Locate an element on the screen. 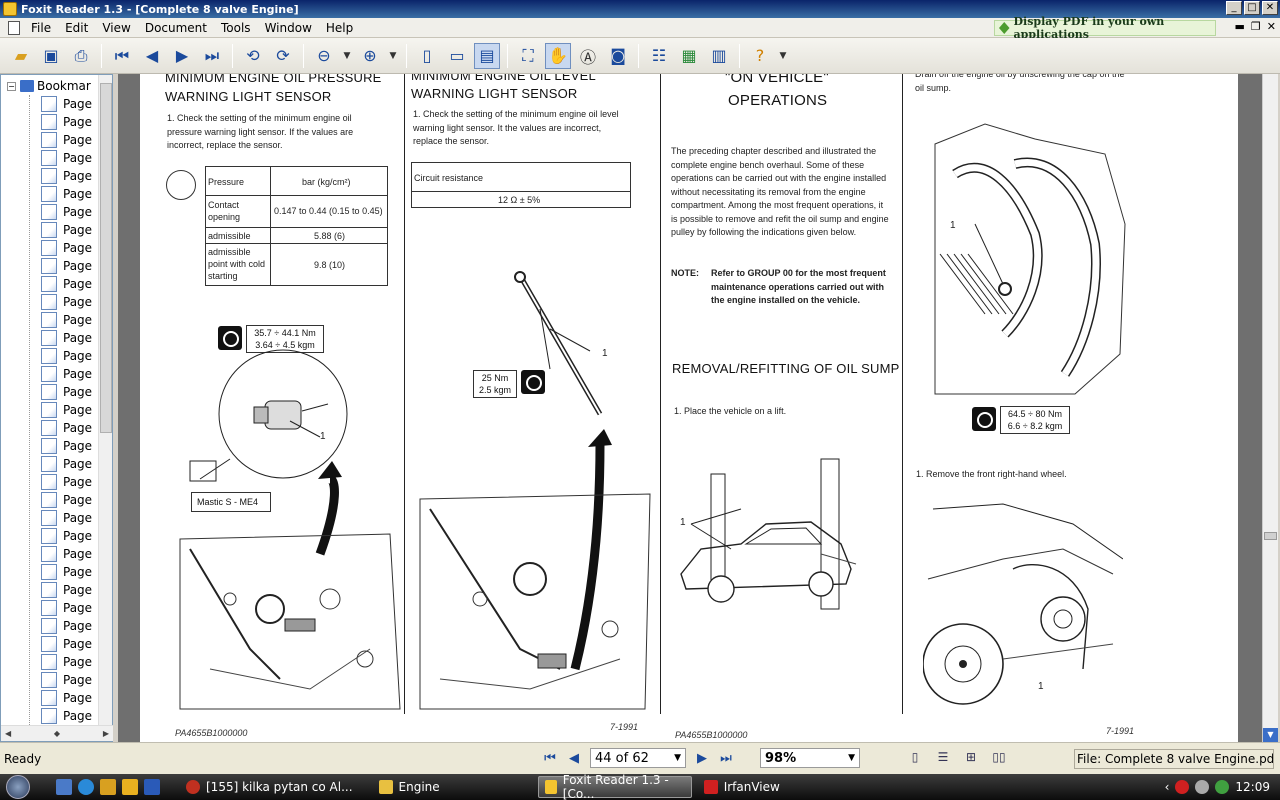 Image resolution: width=1280 pixels, height=800 pixels. promo-banner: Display PDF in your own applications is located at coordinates (1105, 28).